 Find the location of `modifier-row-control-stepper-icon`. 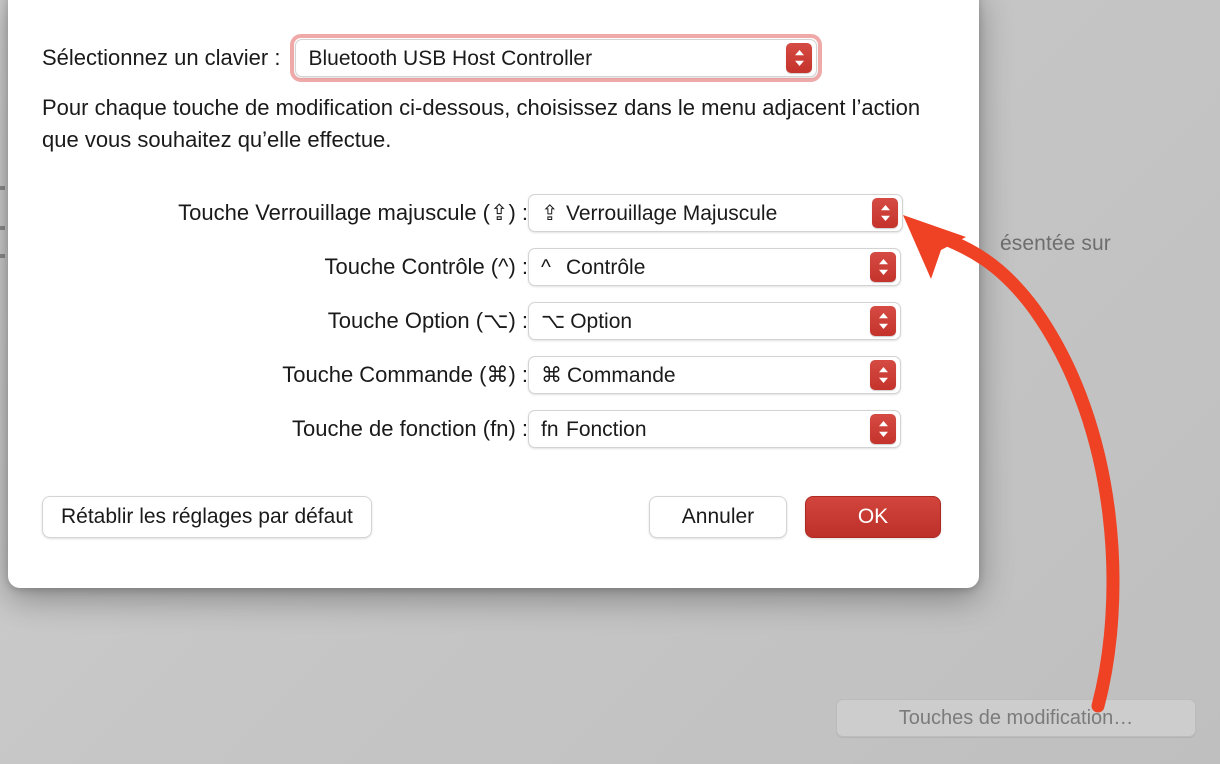

modifier-row-control-stepper-icon is located at coordinates (883, 267).